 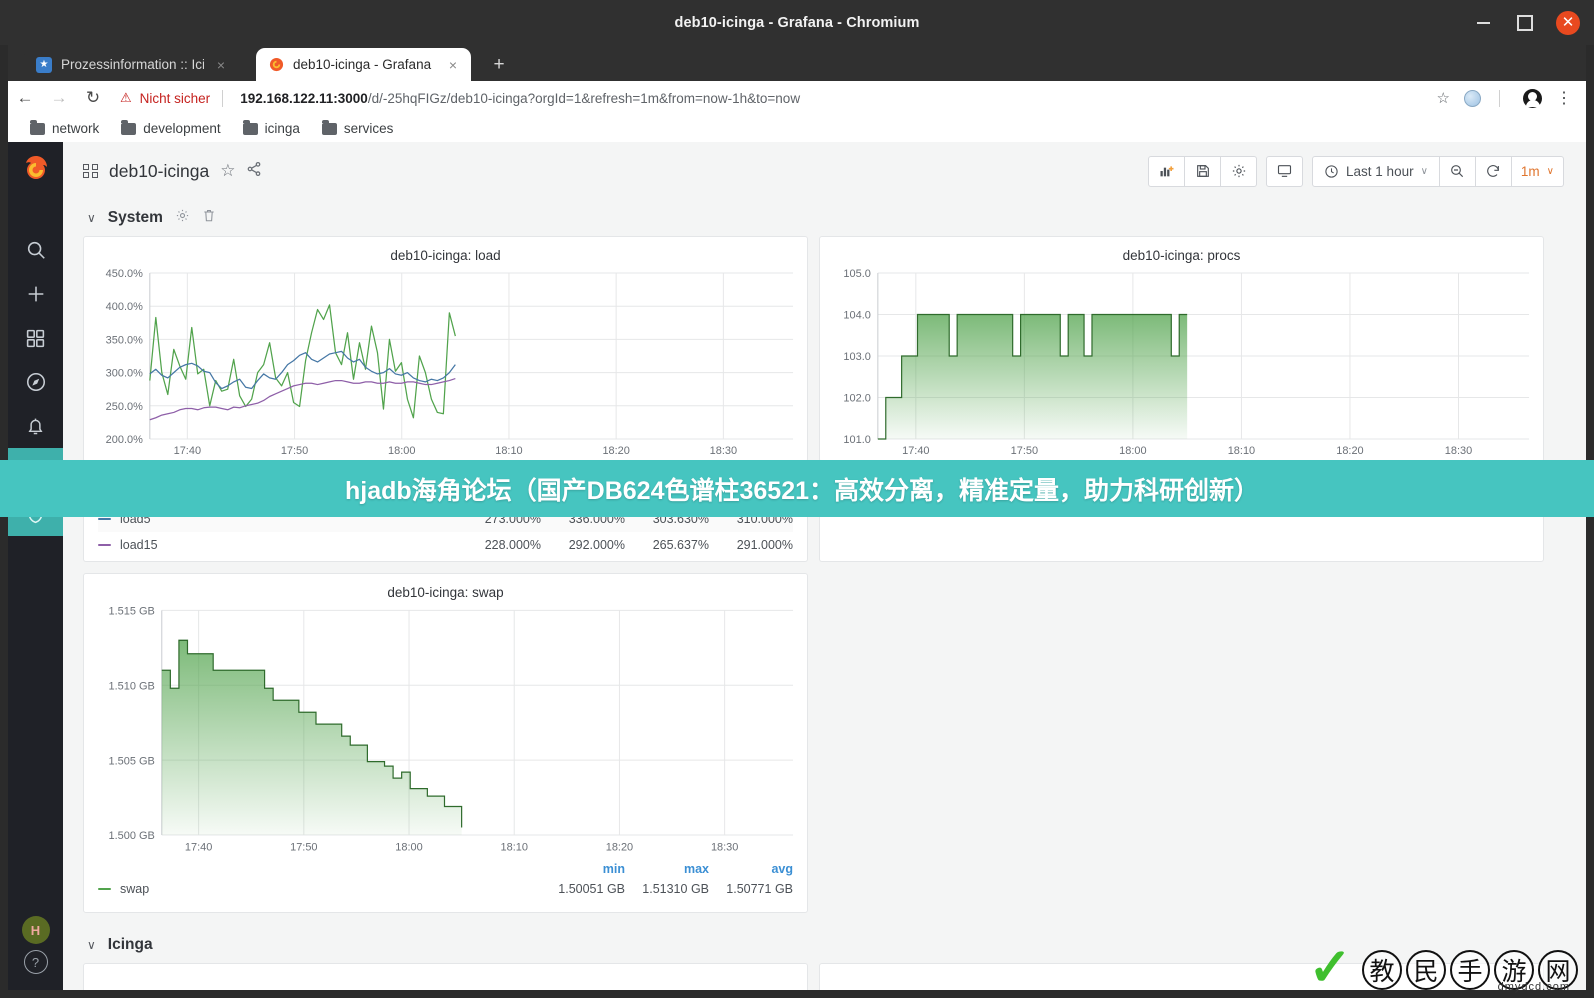 What do you see at coordinates (1457, 171) in the screenshot?
I see `zoom-out-button` at bounding box center [1457, 171].